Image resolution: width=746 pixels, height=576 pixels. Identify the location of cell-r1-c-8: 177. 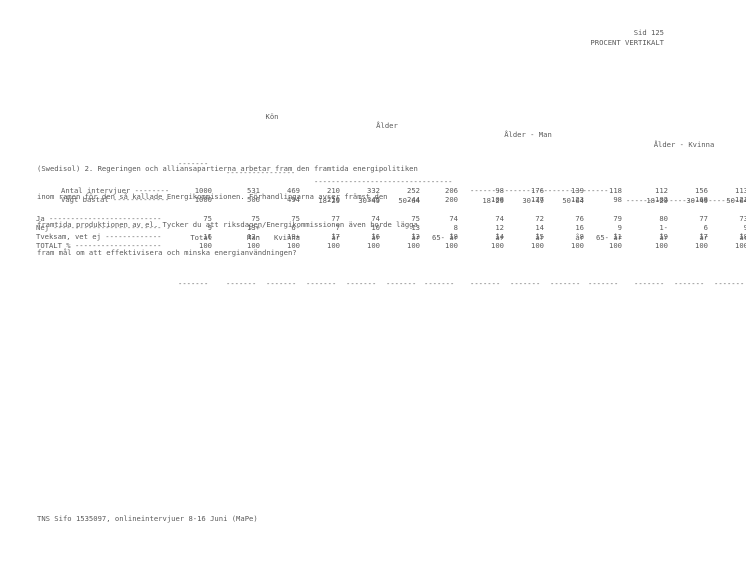
(537, 200).